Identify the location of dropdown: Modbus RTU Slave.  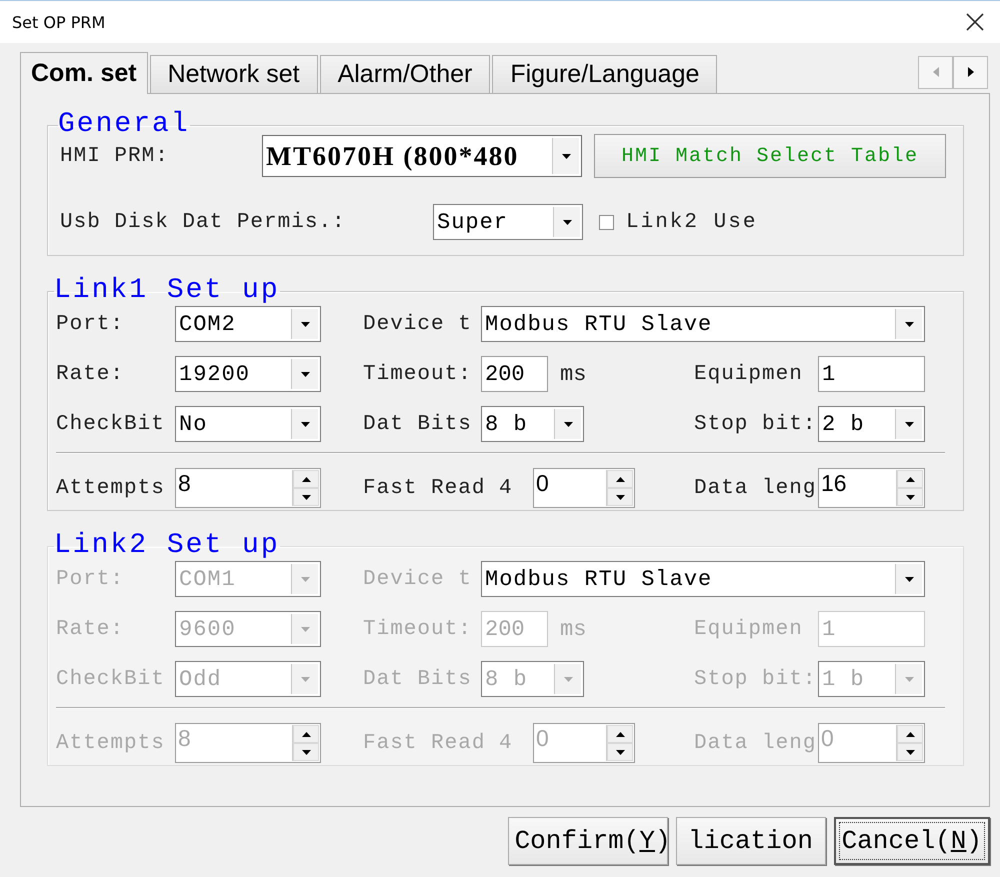
(703, 324).